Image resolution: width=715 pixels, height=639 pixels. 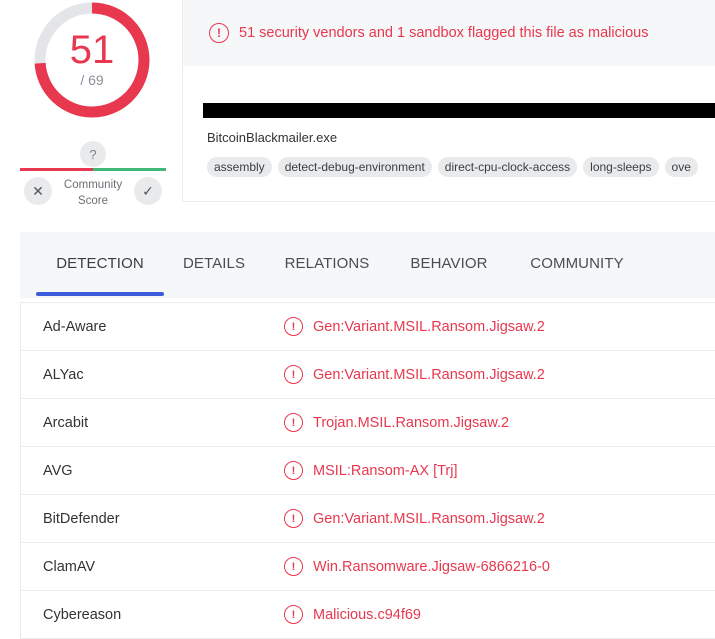 What do you see at coordinates (63, 374) in the screenshot?
I see `engine-name: ALYac` at bounding box center [63, 374].